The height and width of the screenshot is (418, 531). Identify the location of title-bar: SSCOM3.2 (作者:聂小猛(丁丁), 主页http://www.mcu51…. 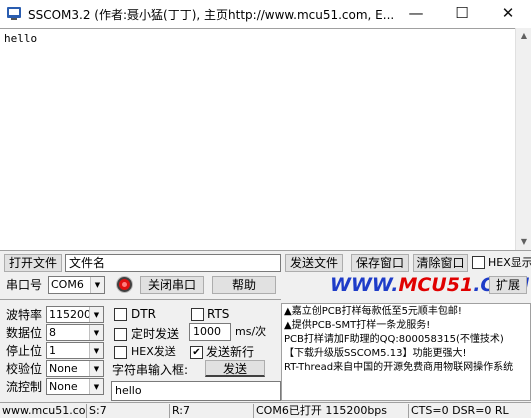
(265, 14).